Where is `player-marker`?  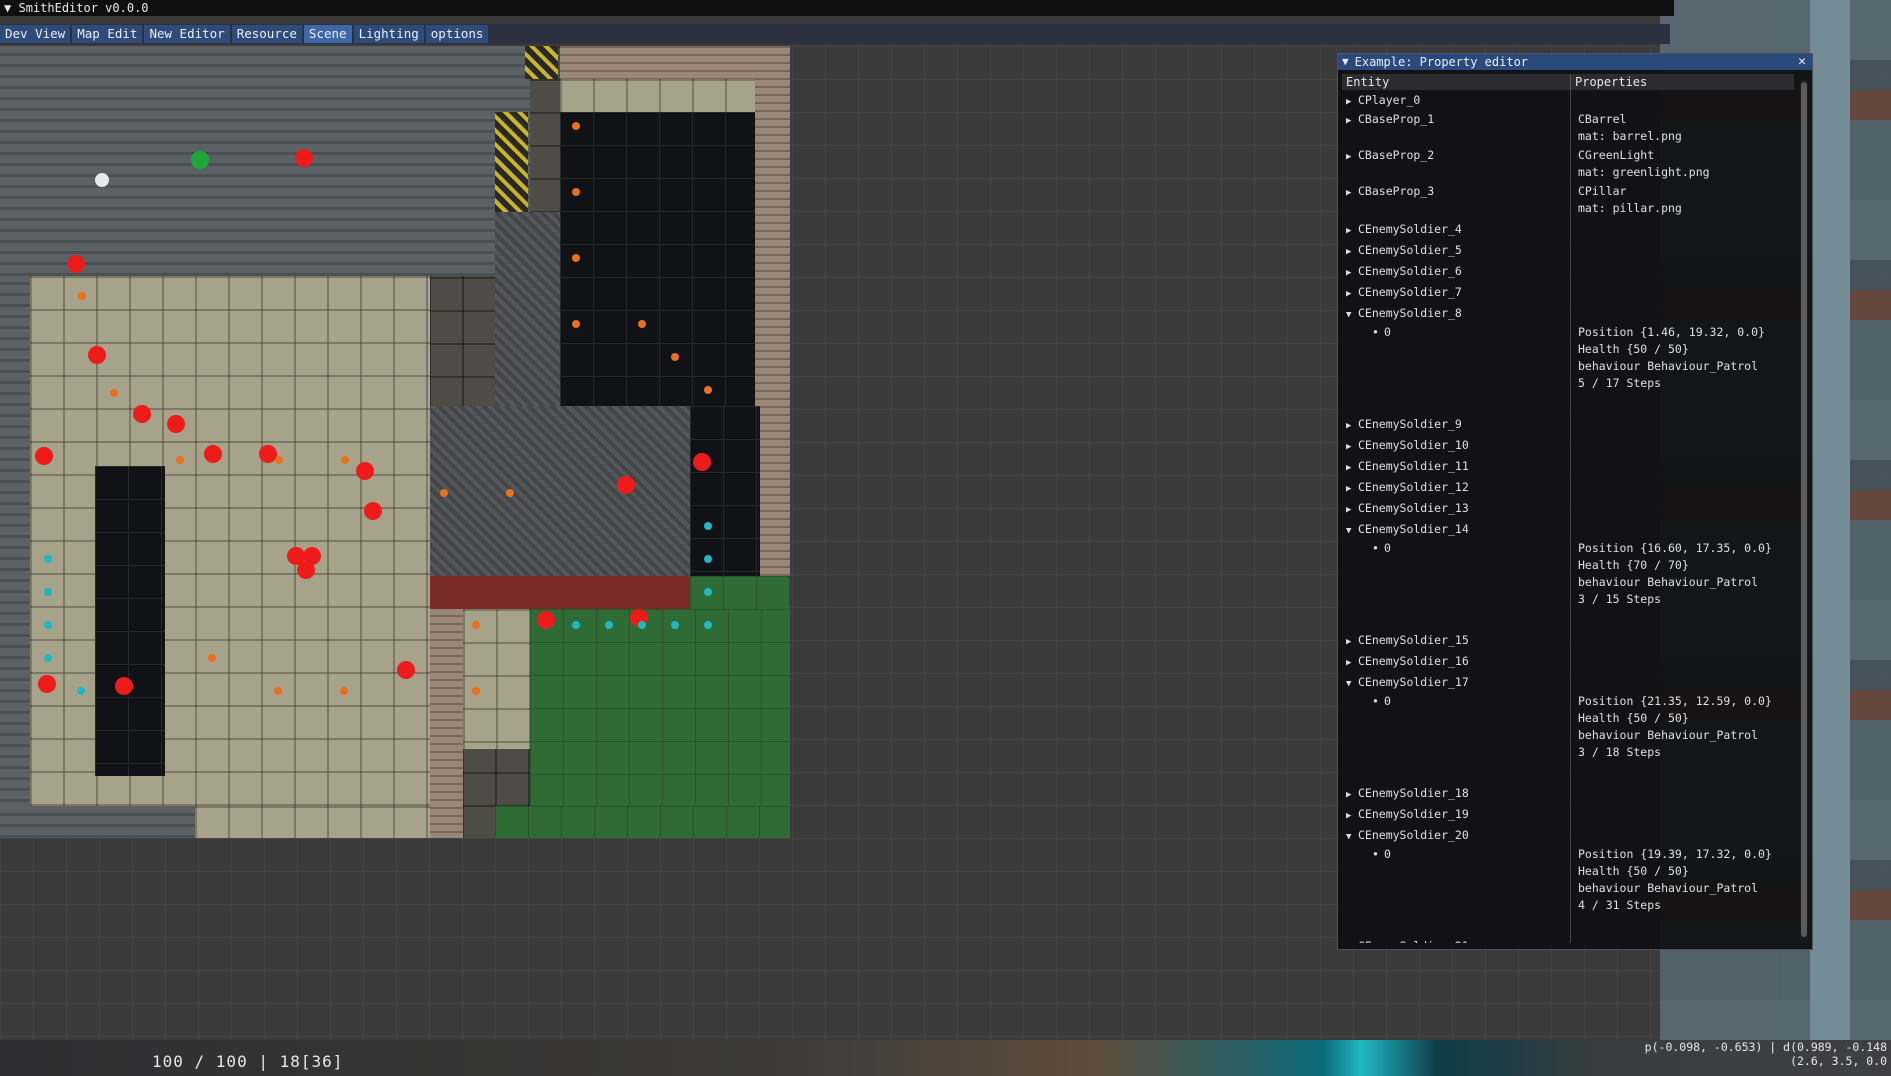
player-marker is located at coordinates (102, 180).